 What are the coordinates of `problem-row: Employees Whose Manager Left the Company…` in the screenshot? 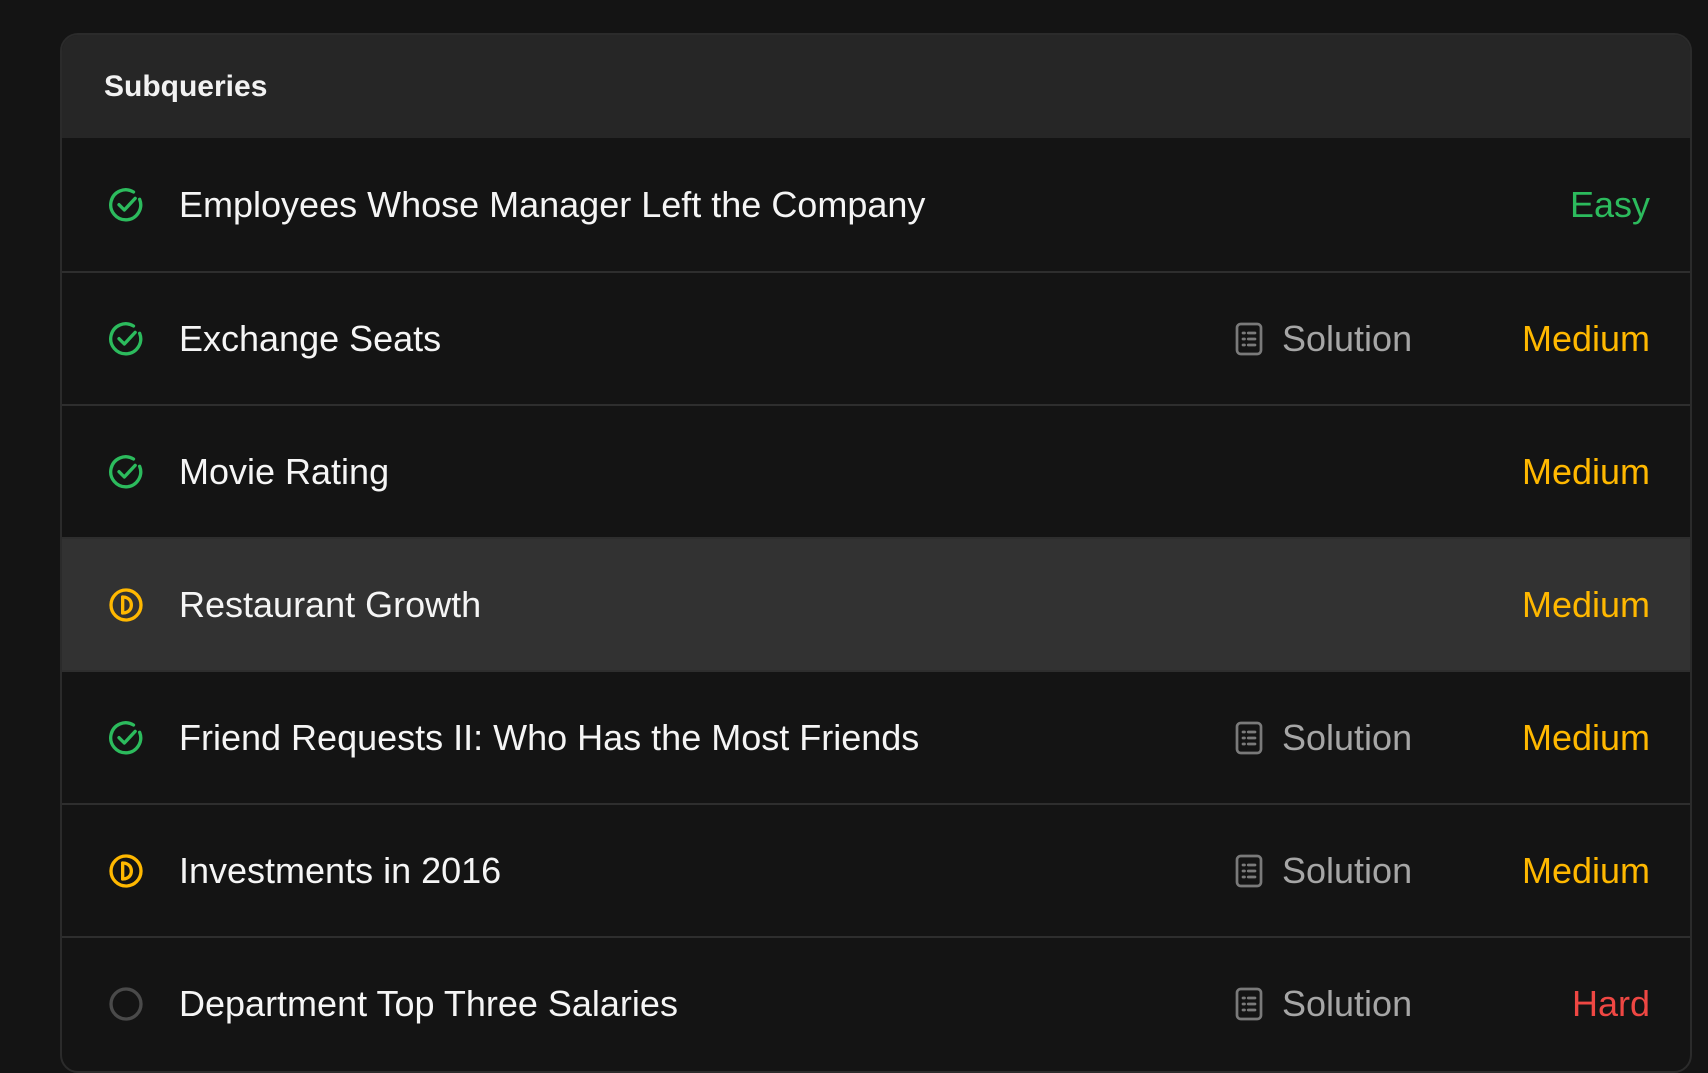 It's located at (876, 204).